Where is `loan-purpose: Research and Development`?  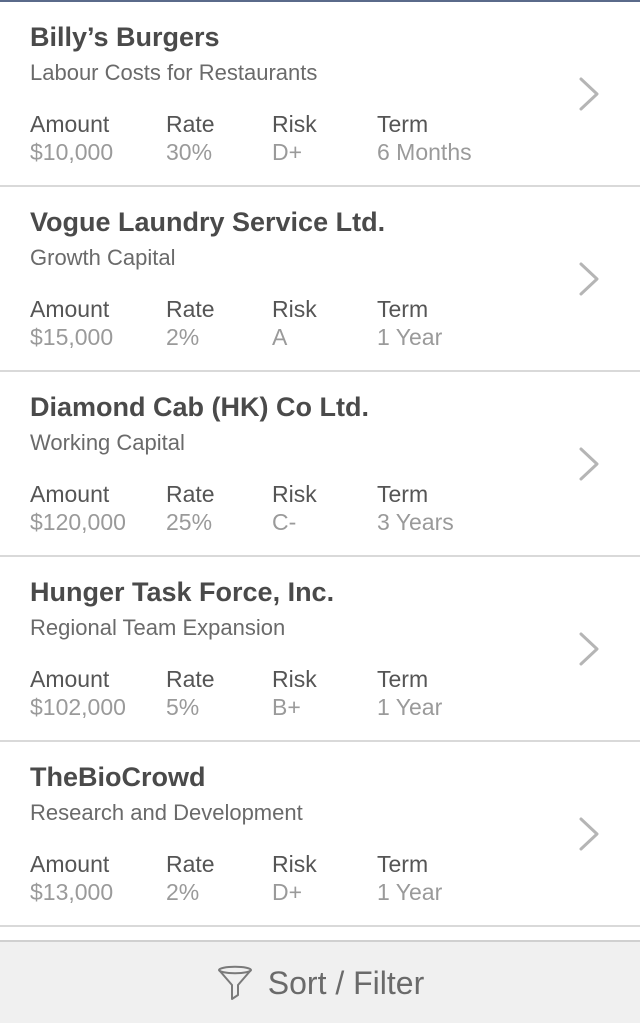 loan-purpose: Research and Development is located at coordinates (166, 812).